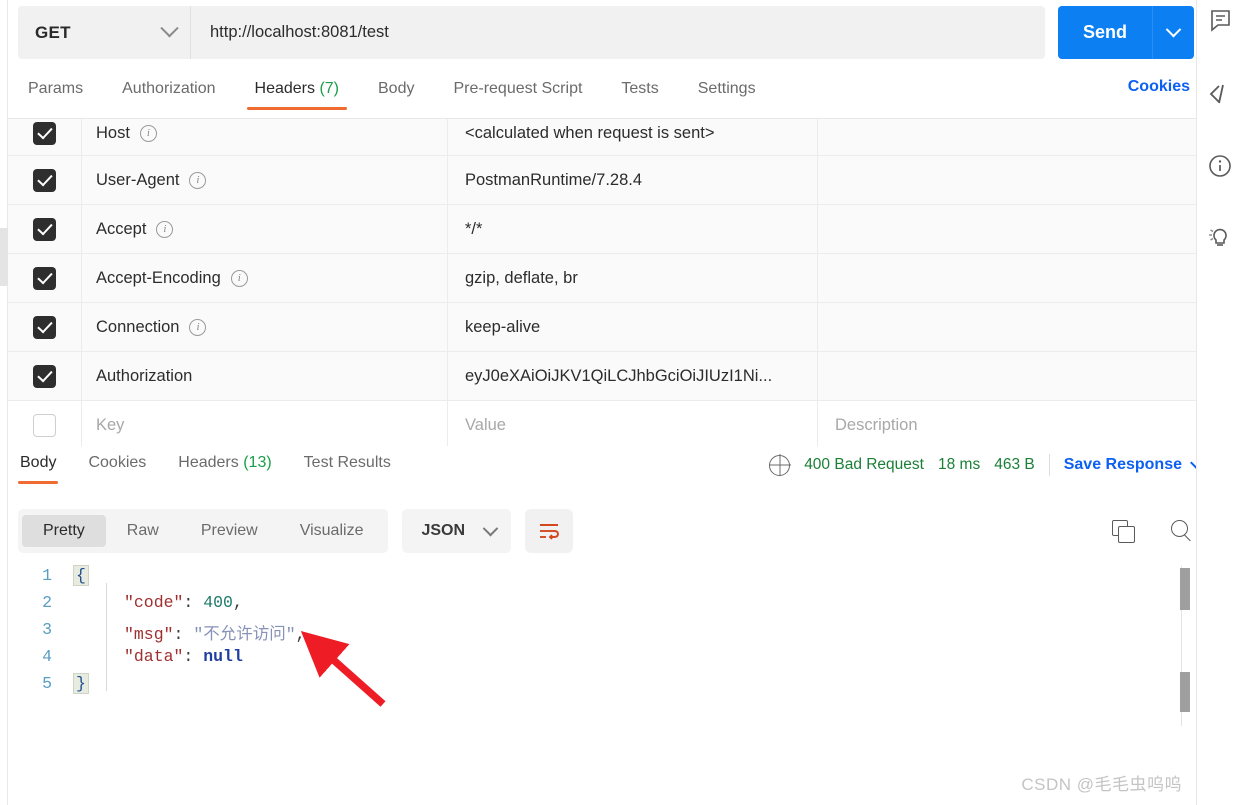  I want to click on header-row: Host i <calculated when request is sent>, so click(604, 137).